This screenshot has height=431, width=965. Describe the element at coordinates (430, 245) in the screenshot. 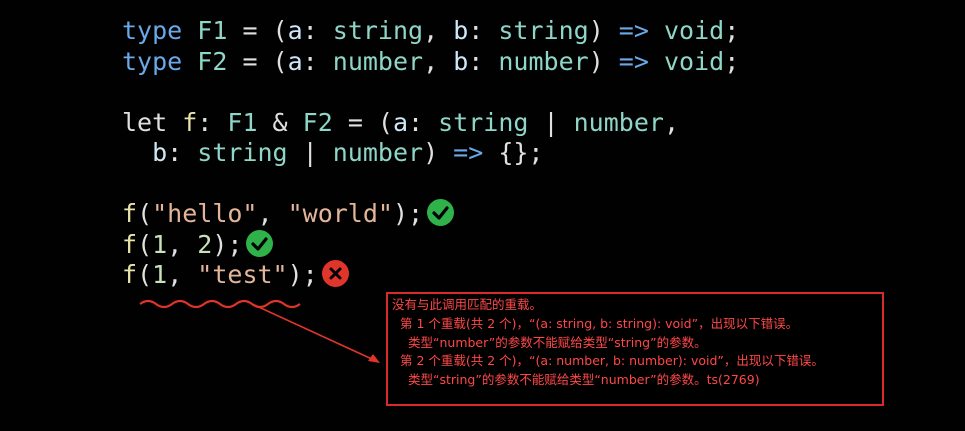

I see `code-line: f(1, 2);` at that location.